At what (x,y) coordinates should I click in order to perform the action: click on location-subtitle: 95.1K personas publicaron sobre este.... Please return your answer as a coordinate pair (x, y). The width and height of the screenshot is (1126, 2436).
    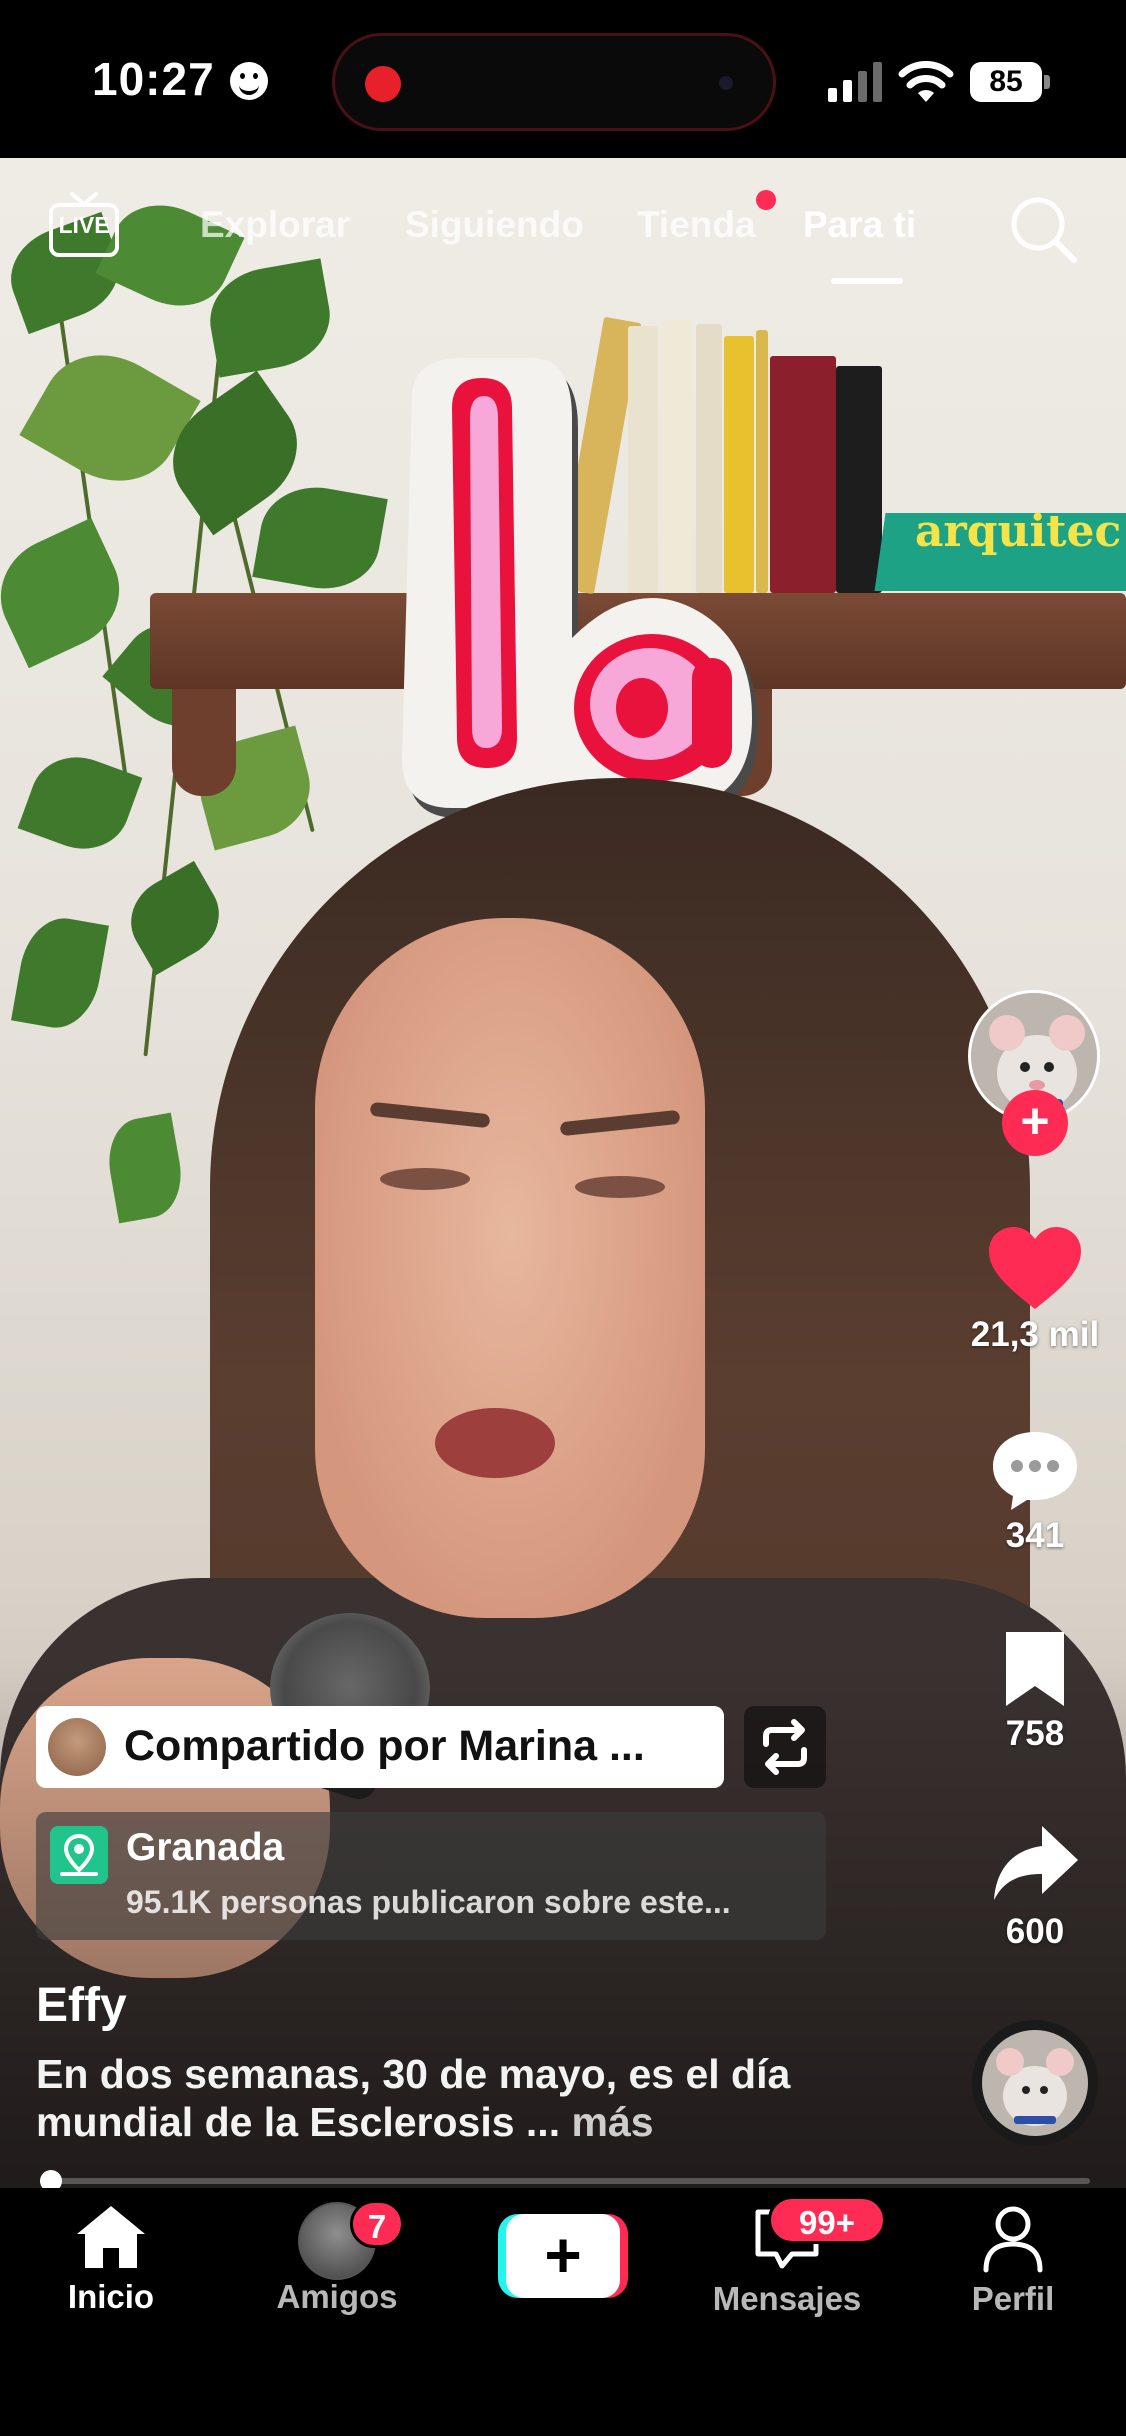
    Looking at the image, I should click on (428, 1902).